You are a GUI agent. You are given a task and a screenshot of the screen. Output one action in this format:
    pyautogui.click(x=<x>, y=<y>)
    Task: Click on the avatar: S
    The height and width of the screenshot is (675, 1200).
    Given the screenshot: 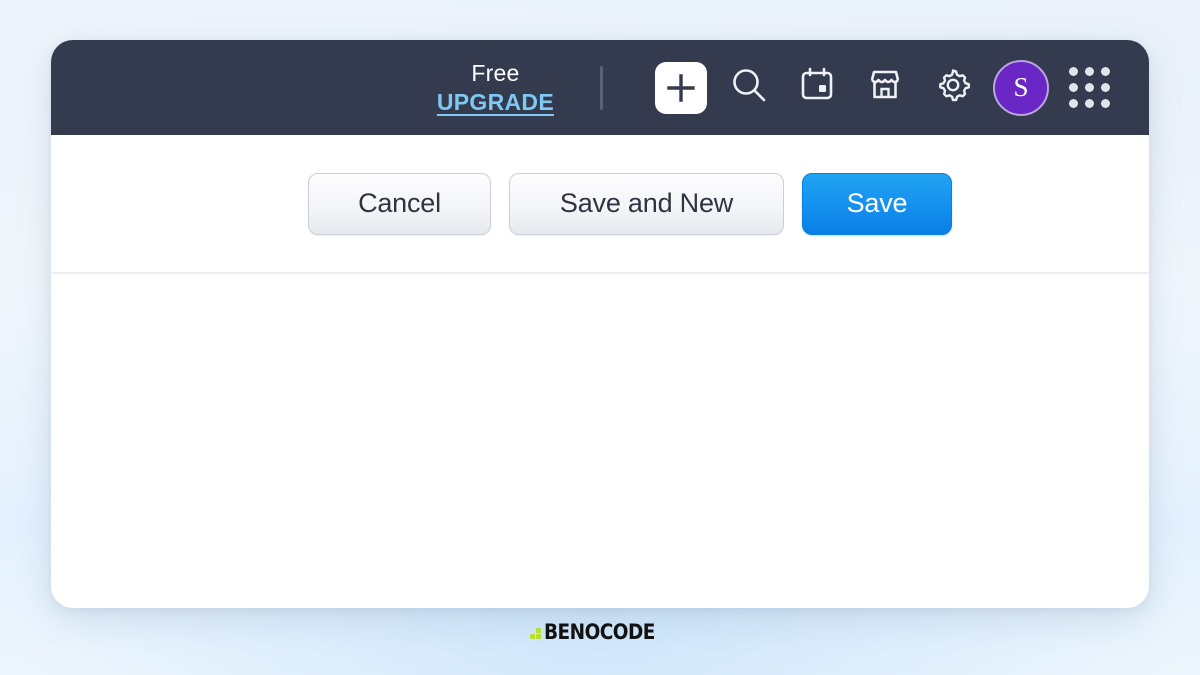 What is the action you would take?
    pyautogui.click(x=1021, y=87)
    